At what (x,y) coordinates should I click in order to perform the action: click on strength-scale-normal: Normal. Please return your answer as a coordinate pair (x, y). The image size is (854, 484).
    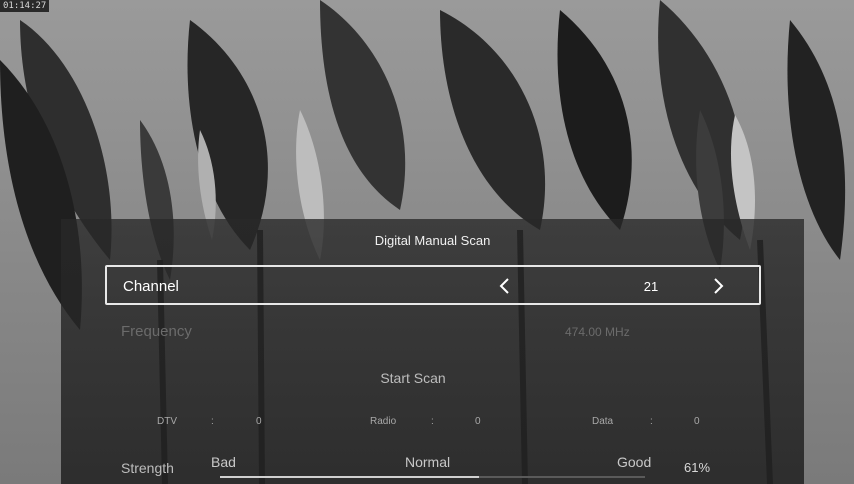
    Looking at the image, I should click on (428, 462).